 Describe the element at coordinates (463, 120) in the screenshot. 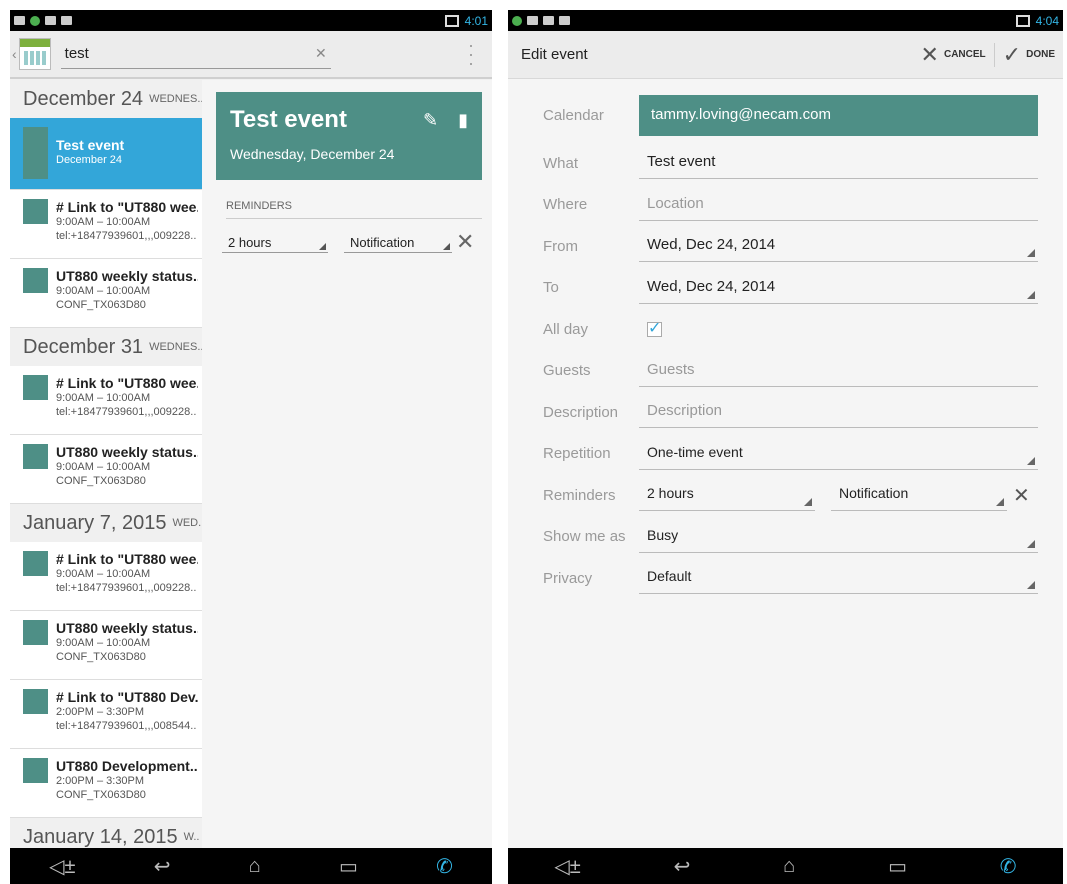

I see `trash-icon: ▮` at that location.